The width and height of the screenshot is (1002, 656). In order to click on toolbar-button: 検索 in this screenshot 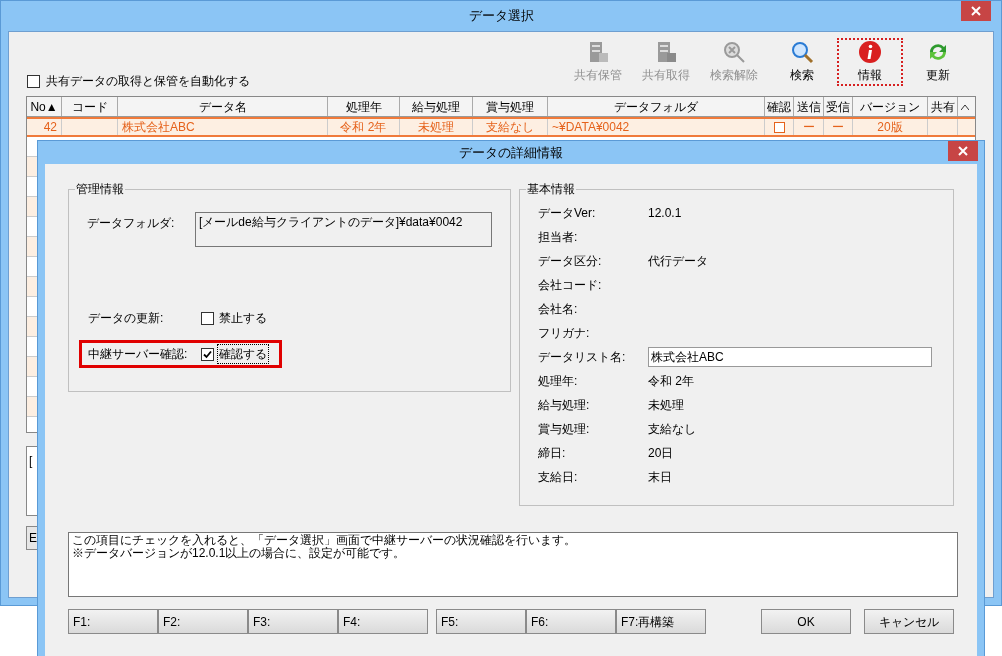, I will do `click(802, 62)`.